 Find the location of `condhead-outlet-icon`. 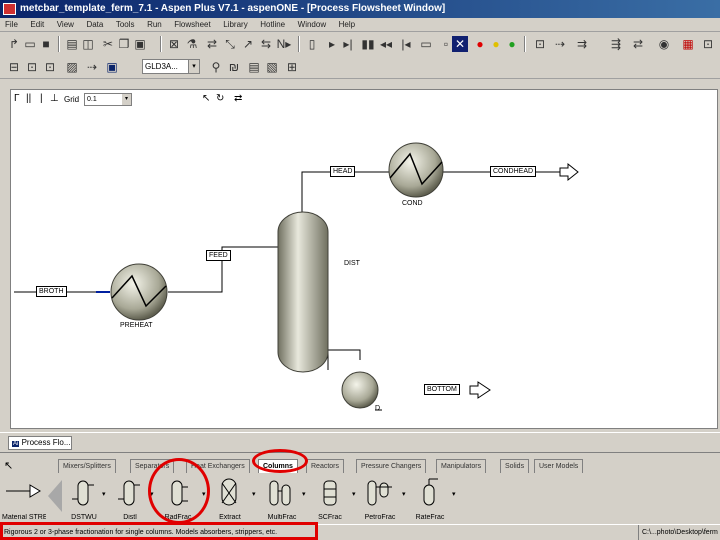

condhead-outlet-icon is located at coordinates (569, 172).